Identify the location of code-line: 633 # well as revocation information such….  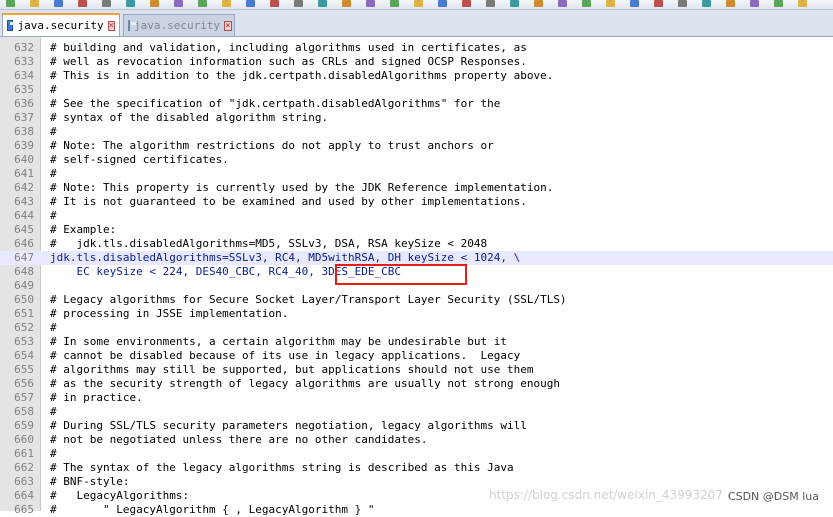
(416, 62).